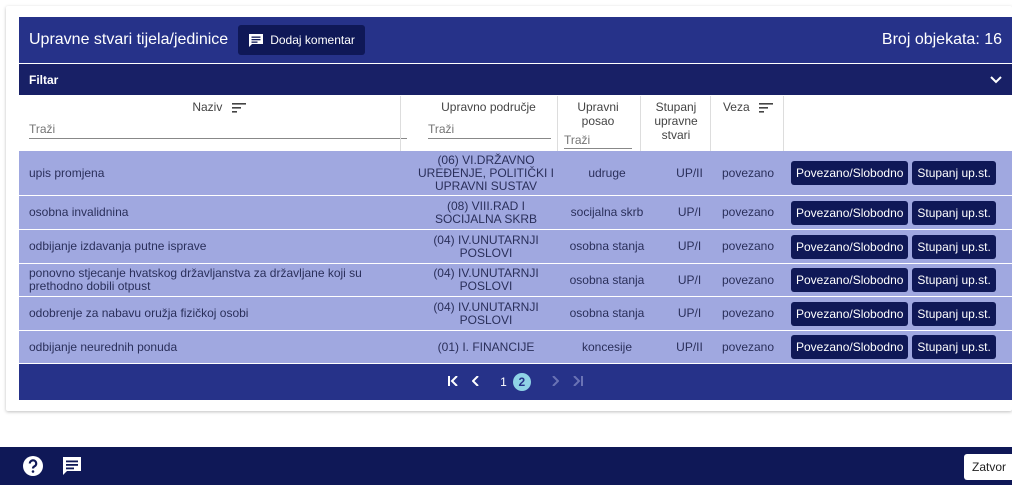 This screenshot has width=1012, height=485. What do you see at coordinates (577, 382) in the screenshot?
I see `last-page-icon` at bounding box center [577, 382].